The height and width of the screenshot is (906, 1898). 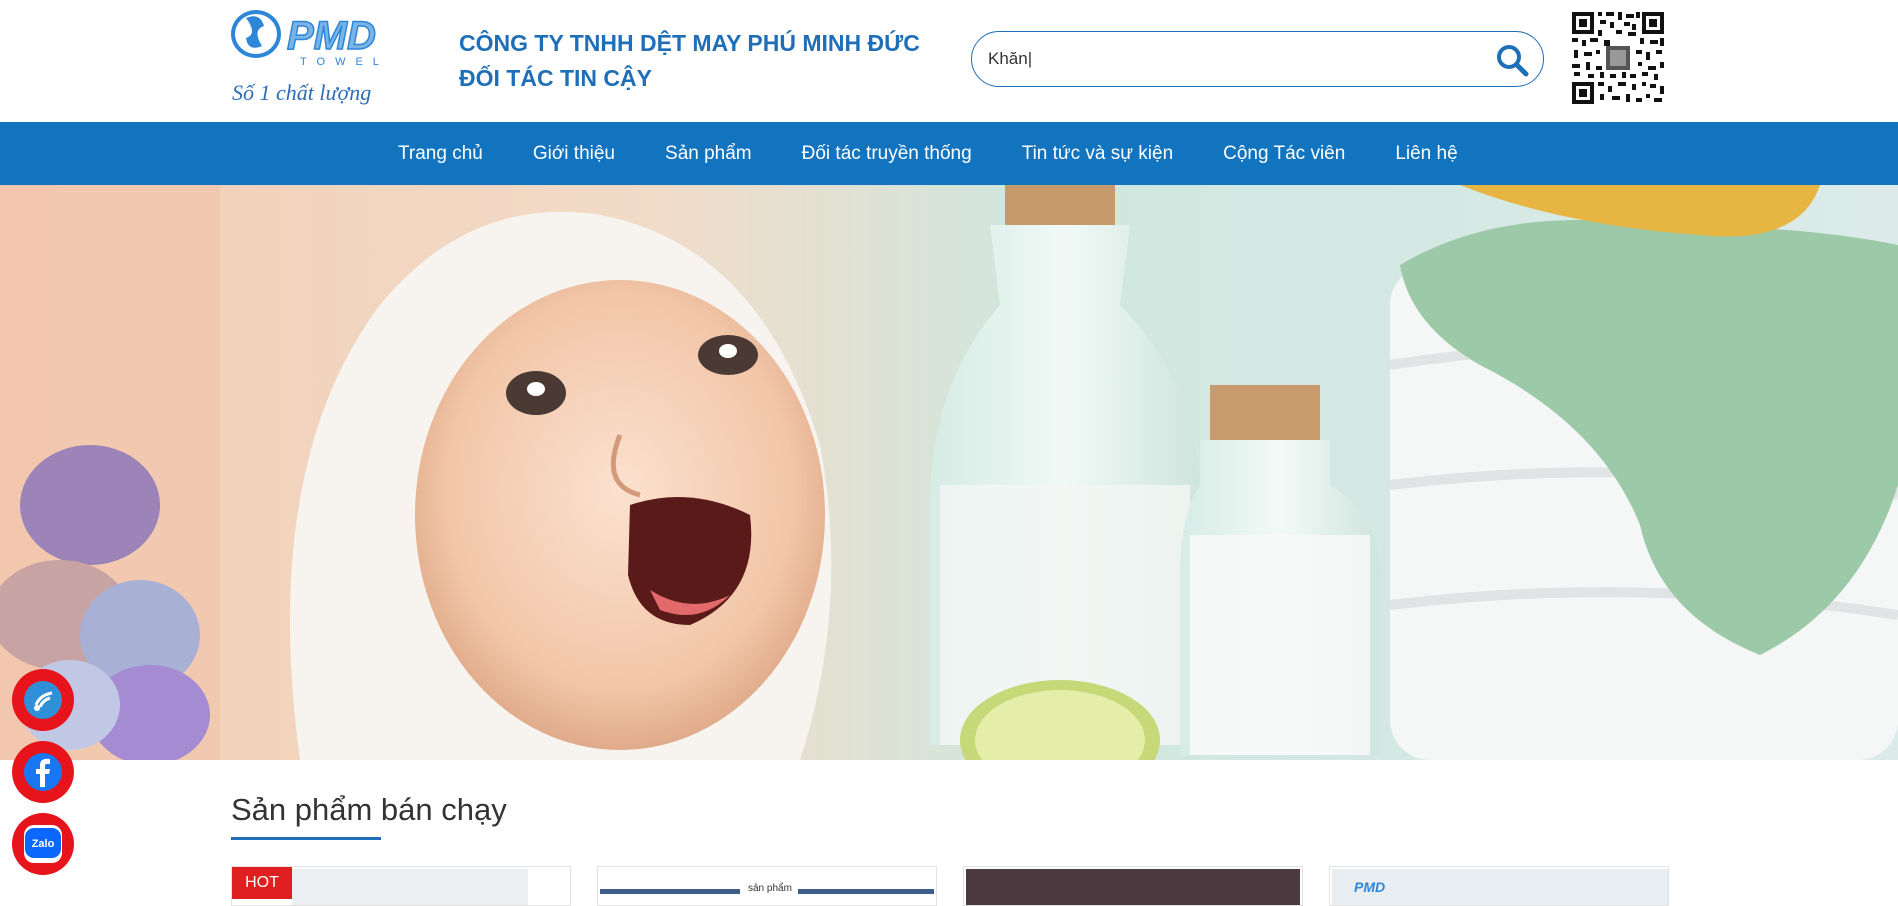 I want to click on logo-text: PMD, so click(x=331, y=36).